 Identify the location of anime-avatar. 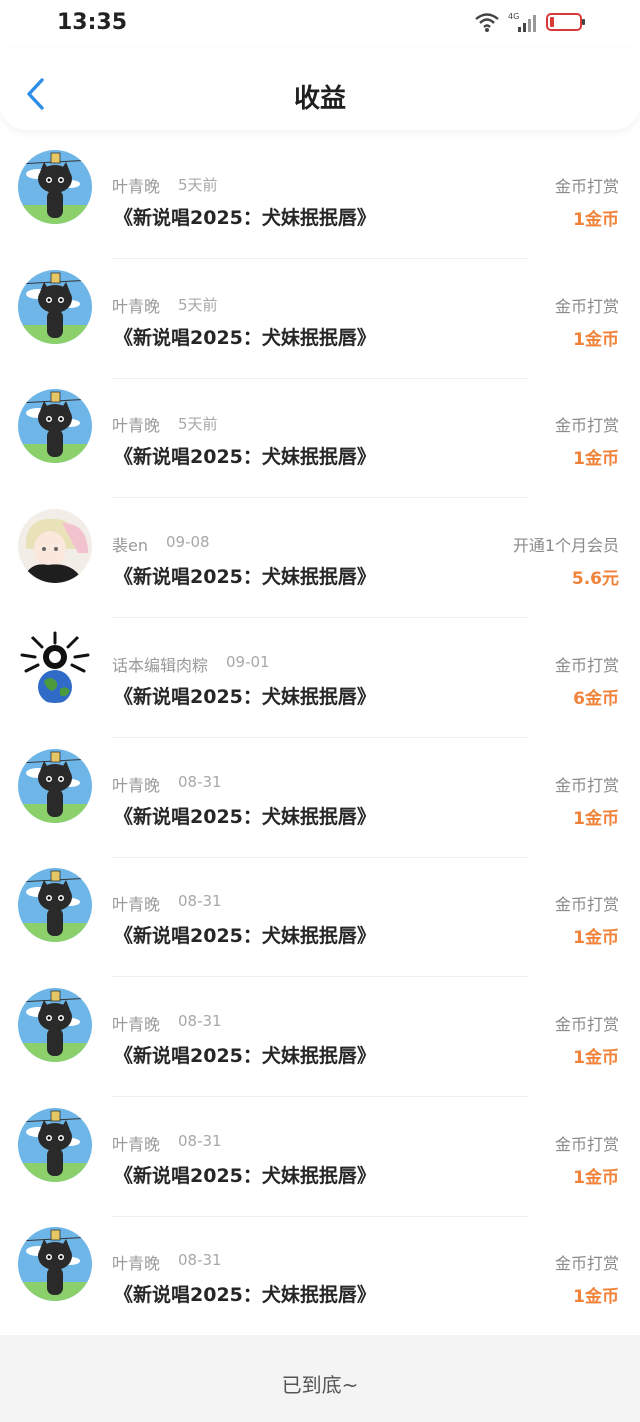
(55, 546).